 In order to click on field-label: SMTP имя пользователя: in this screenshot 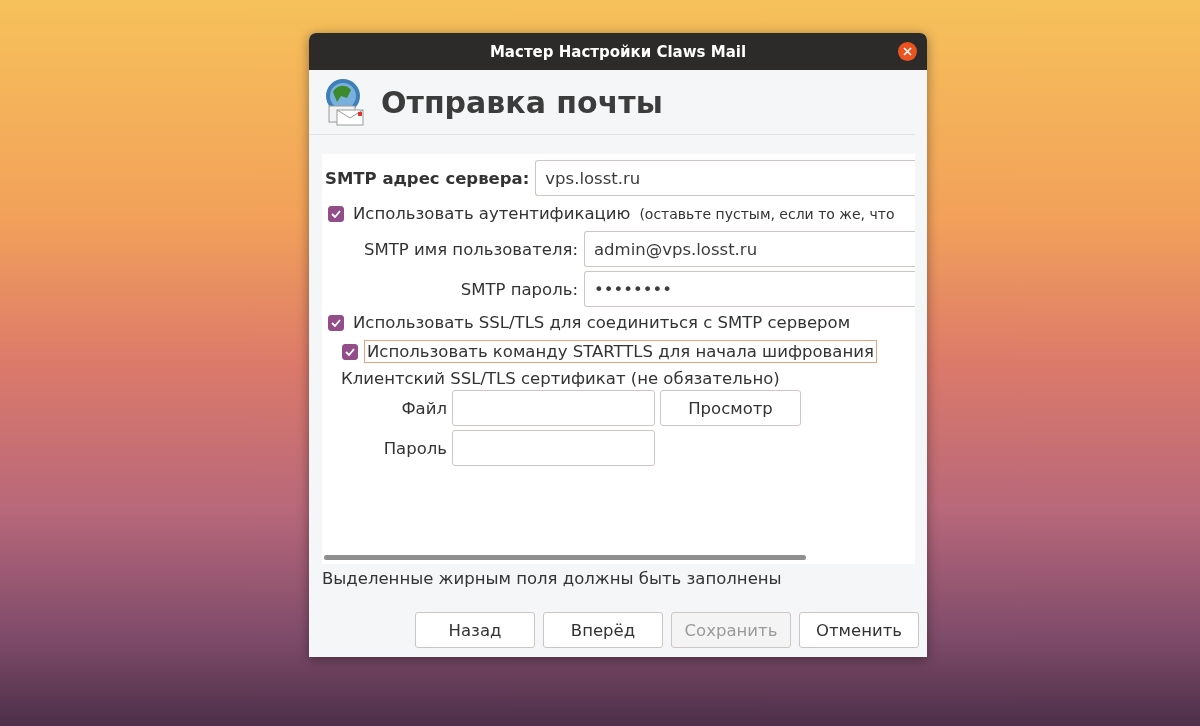, I will do `click(470, 249)`.